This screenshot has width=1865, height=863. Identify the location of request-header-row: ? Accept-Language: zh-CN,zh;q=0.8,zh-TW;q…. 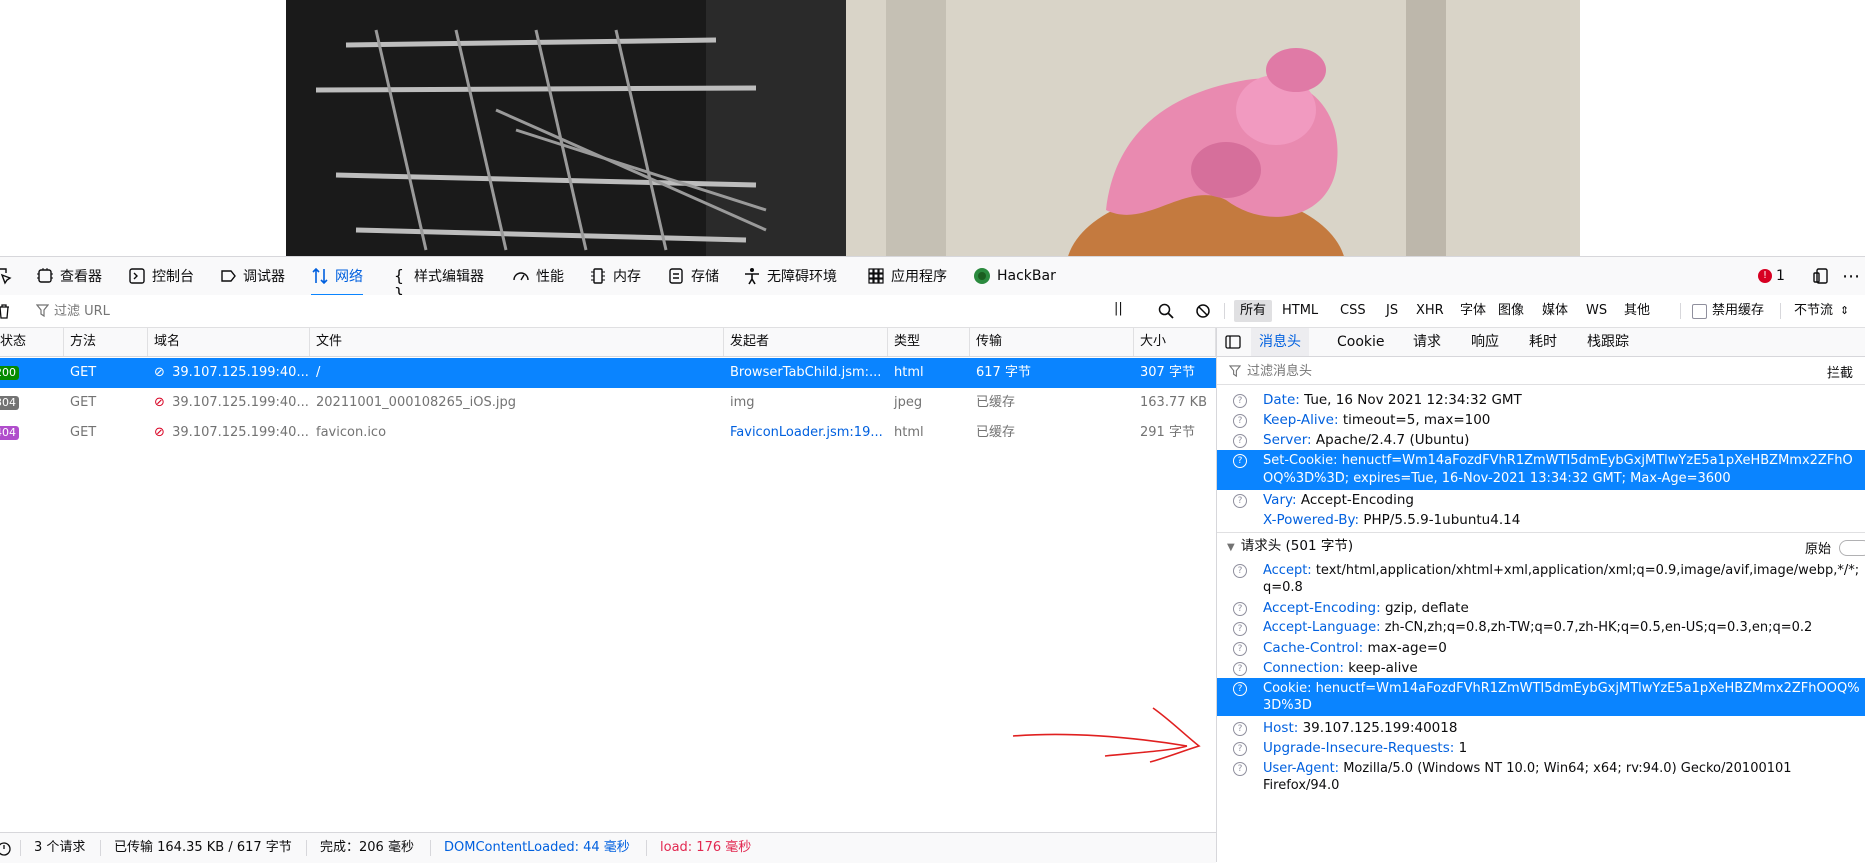
(1541, 628).